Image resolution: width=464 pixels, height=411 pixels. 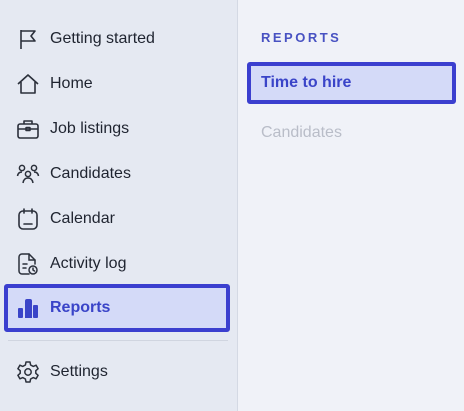 What do you see at coordinates (90, 173) in the screenshot?
I see `sidebar-item-label: Candidates` at bounding box center [90, 173].